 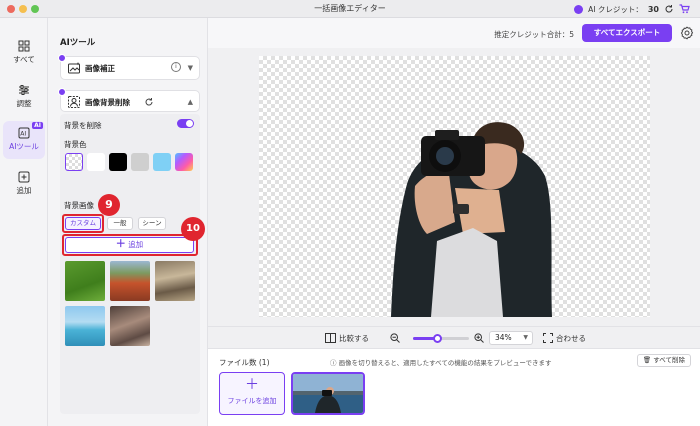 I want to click on trash-icon: 🗑, so click(x=647, y=360).